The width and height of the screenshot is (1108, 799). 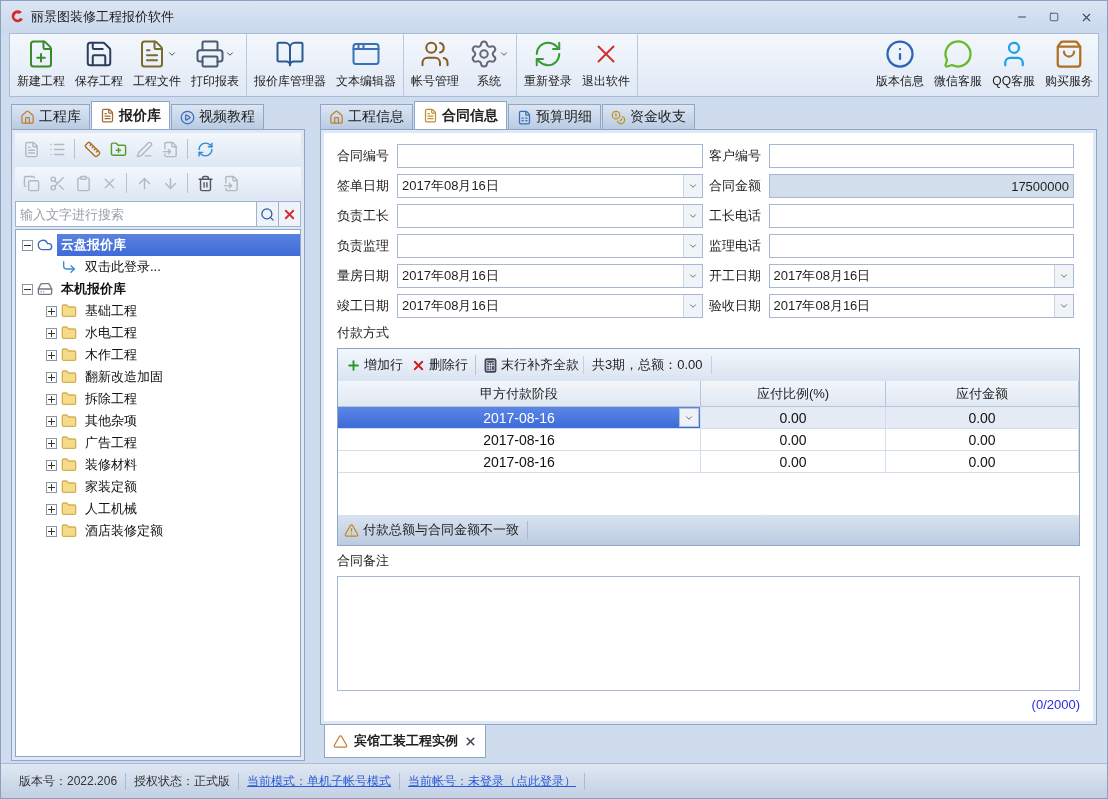 I want to click on toolbar-button: 微信客服, so click(x=958, y=65).